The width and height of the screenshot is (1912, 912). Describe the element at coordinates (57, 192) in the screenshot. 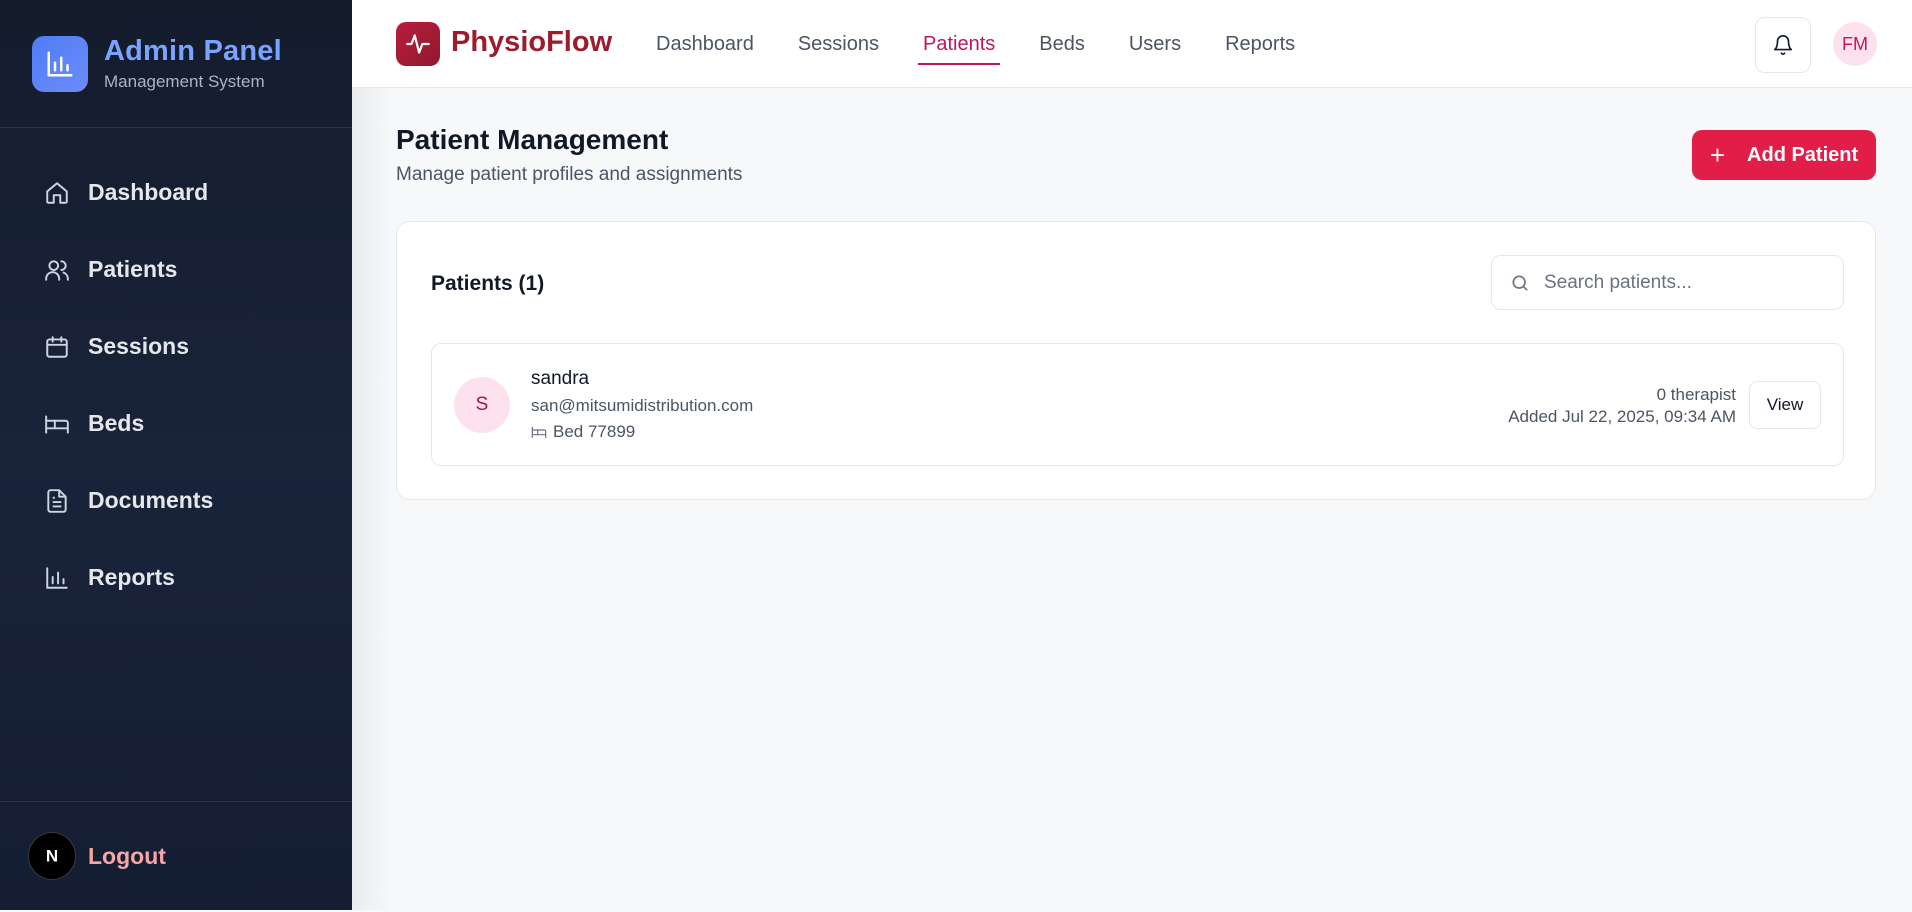

I see `home-icon` at that location.